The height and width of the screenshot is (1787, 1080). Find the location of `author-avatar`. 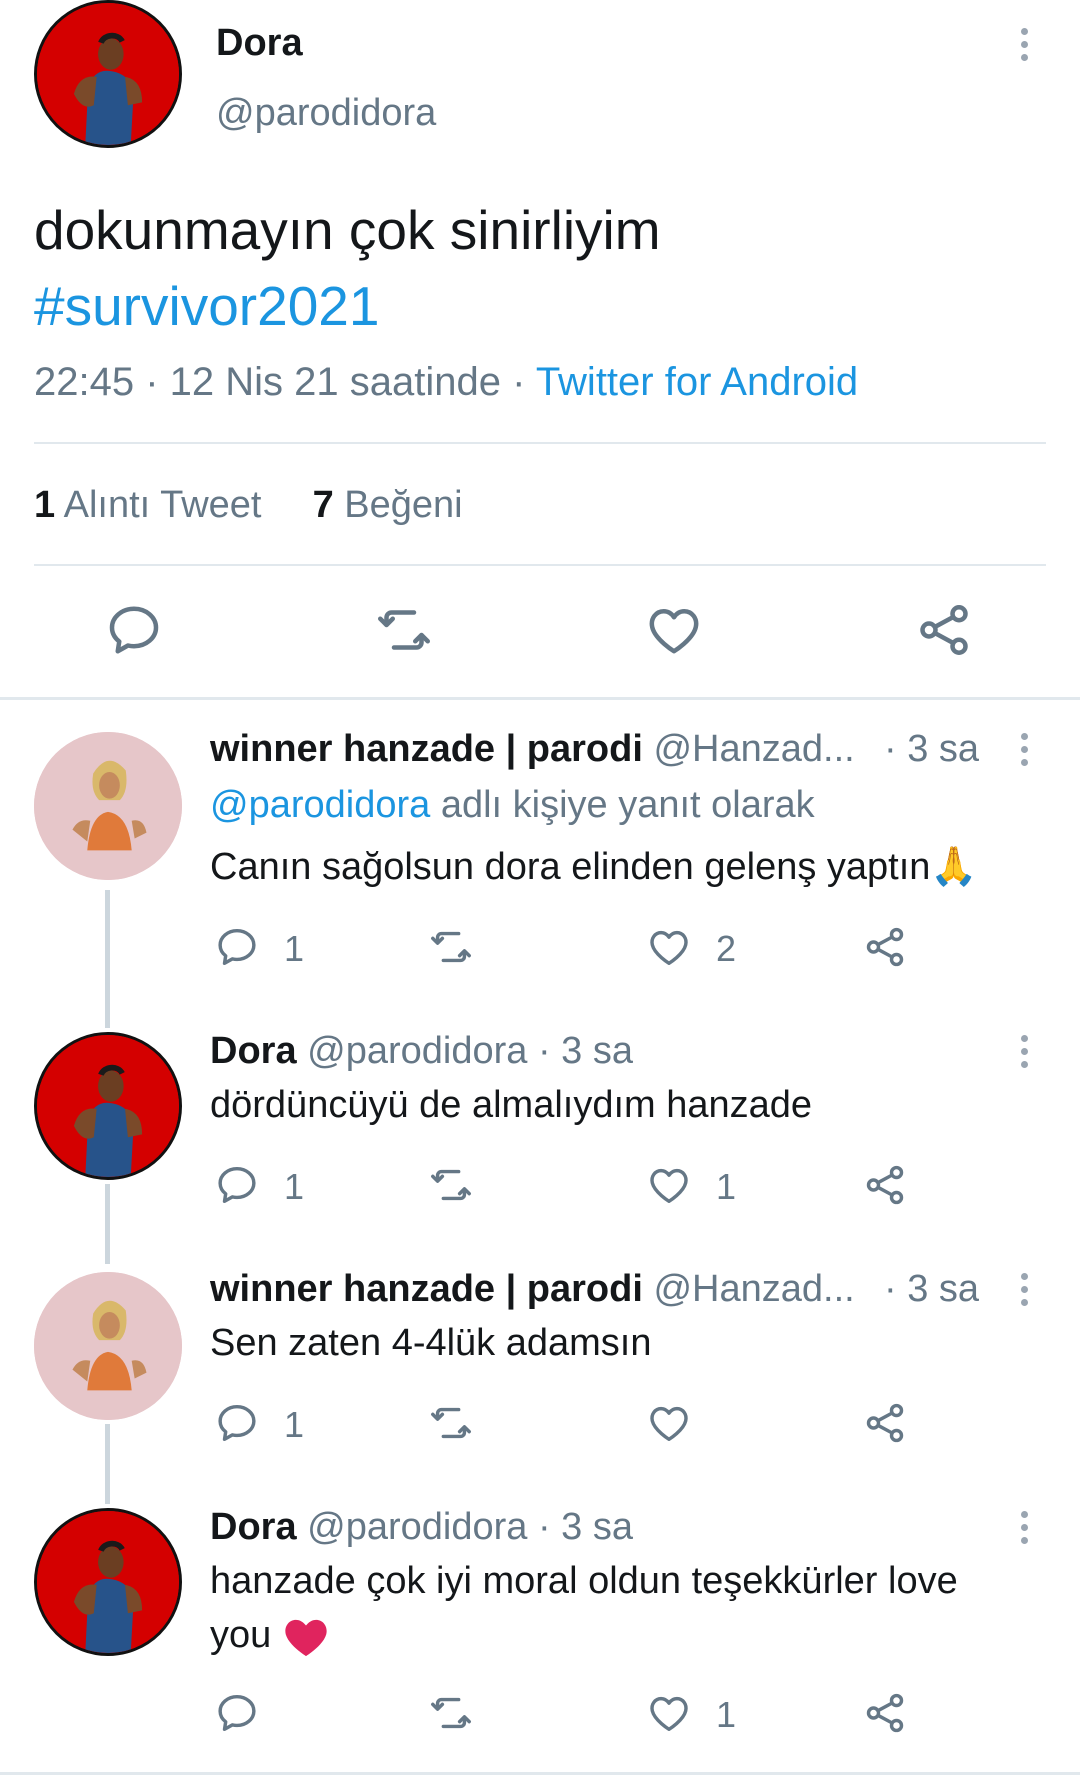

author-avatar is located at coordinates (108, 74).